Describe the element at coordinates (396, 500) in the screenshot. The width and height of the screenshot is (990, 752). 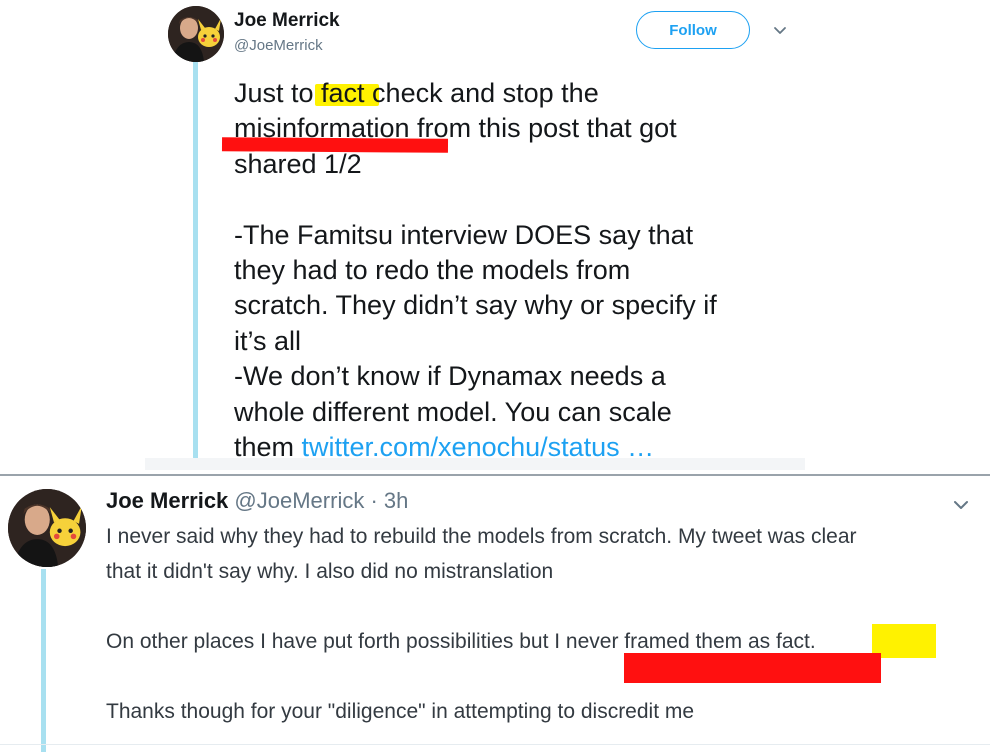
I see `tweet-timestamp: 3h` at that location.